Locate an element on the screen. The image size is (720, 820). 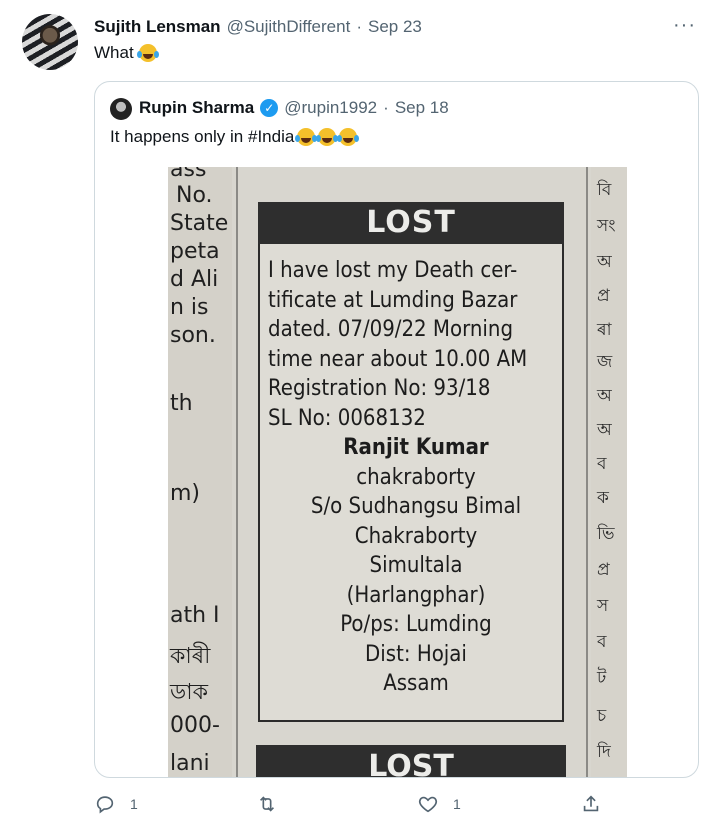
left-column-text: lani is located at coordinates (190, 763).